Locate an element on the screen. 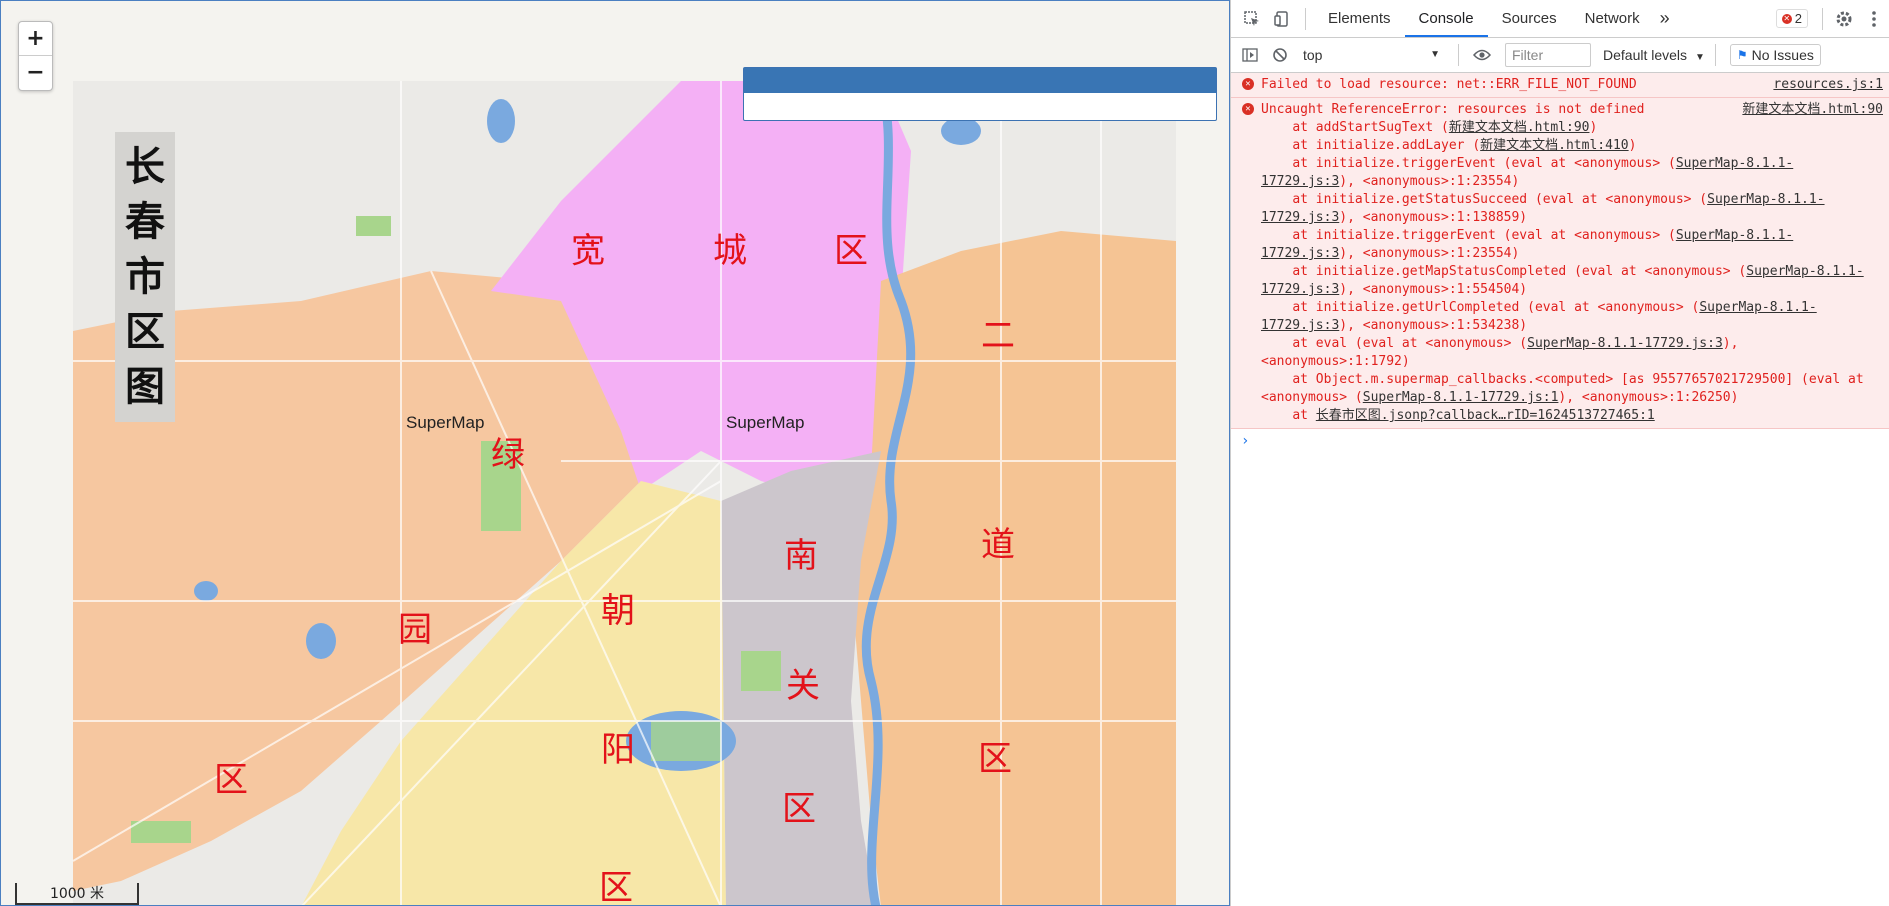 The height and width of the screenshot is (906, 1889). issues-button: ⚑ No Issues is located at coordinates (1775, 55).